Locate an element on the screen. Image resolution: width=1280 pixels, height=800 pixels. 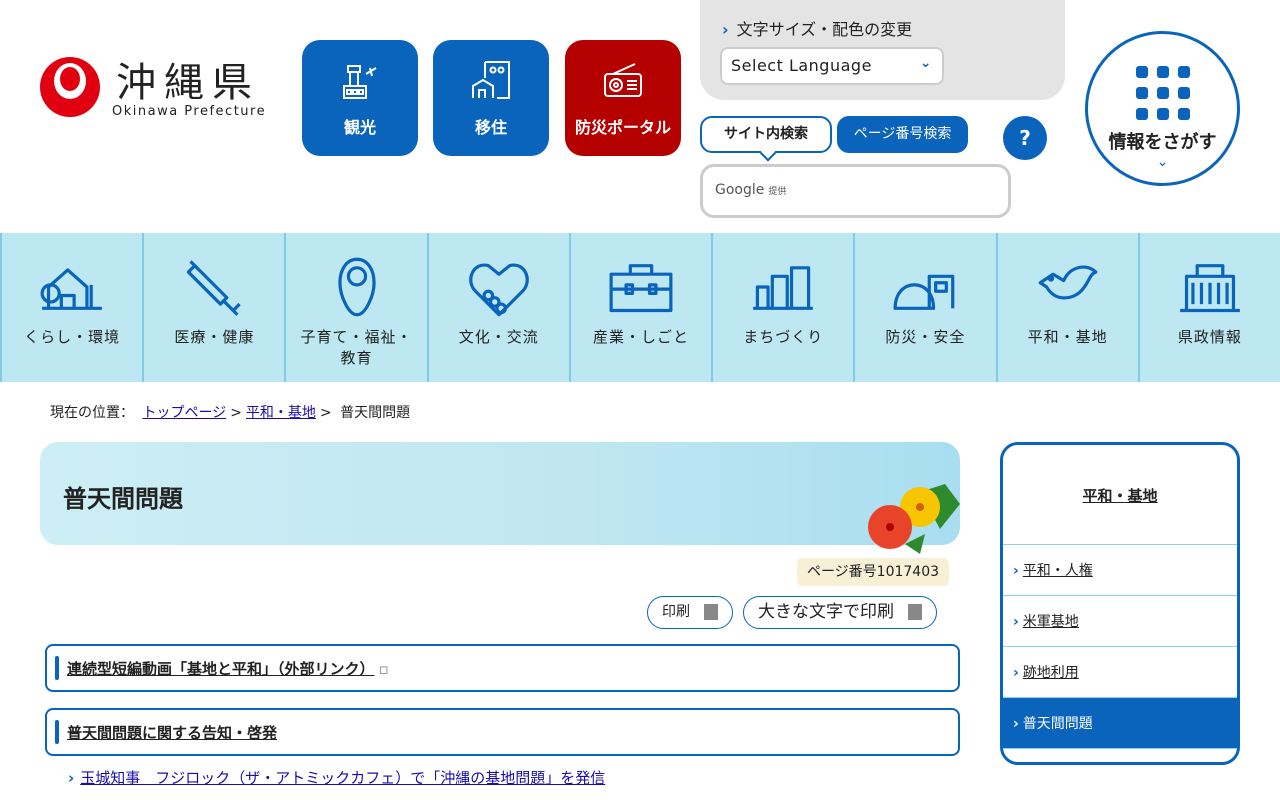
breadcrumb-current: 普天間問題 is located at coordinates (375, 413).